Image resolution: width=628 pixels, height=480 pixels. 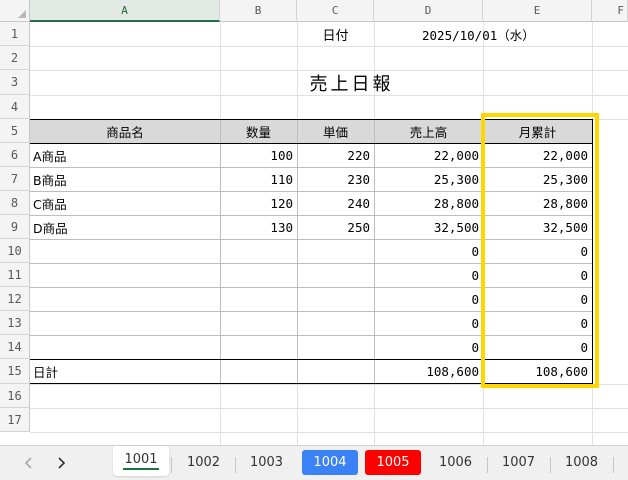 What do you see at coordinates (518, 462) in the screenshot?
I see `sheet-tab-1007: 1007` at bounding box center [518, 462].